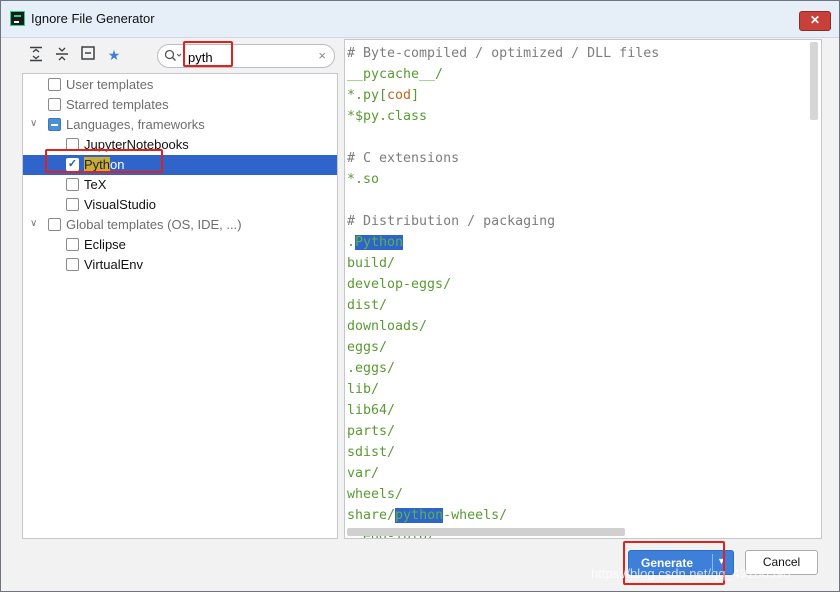 The height and width of the screenshot is (592, 840). I want to click on code-line: eggs/, so click(367, 347).